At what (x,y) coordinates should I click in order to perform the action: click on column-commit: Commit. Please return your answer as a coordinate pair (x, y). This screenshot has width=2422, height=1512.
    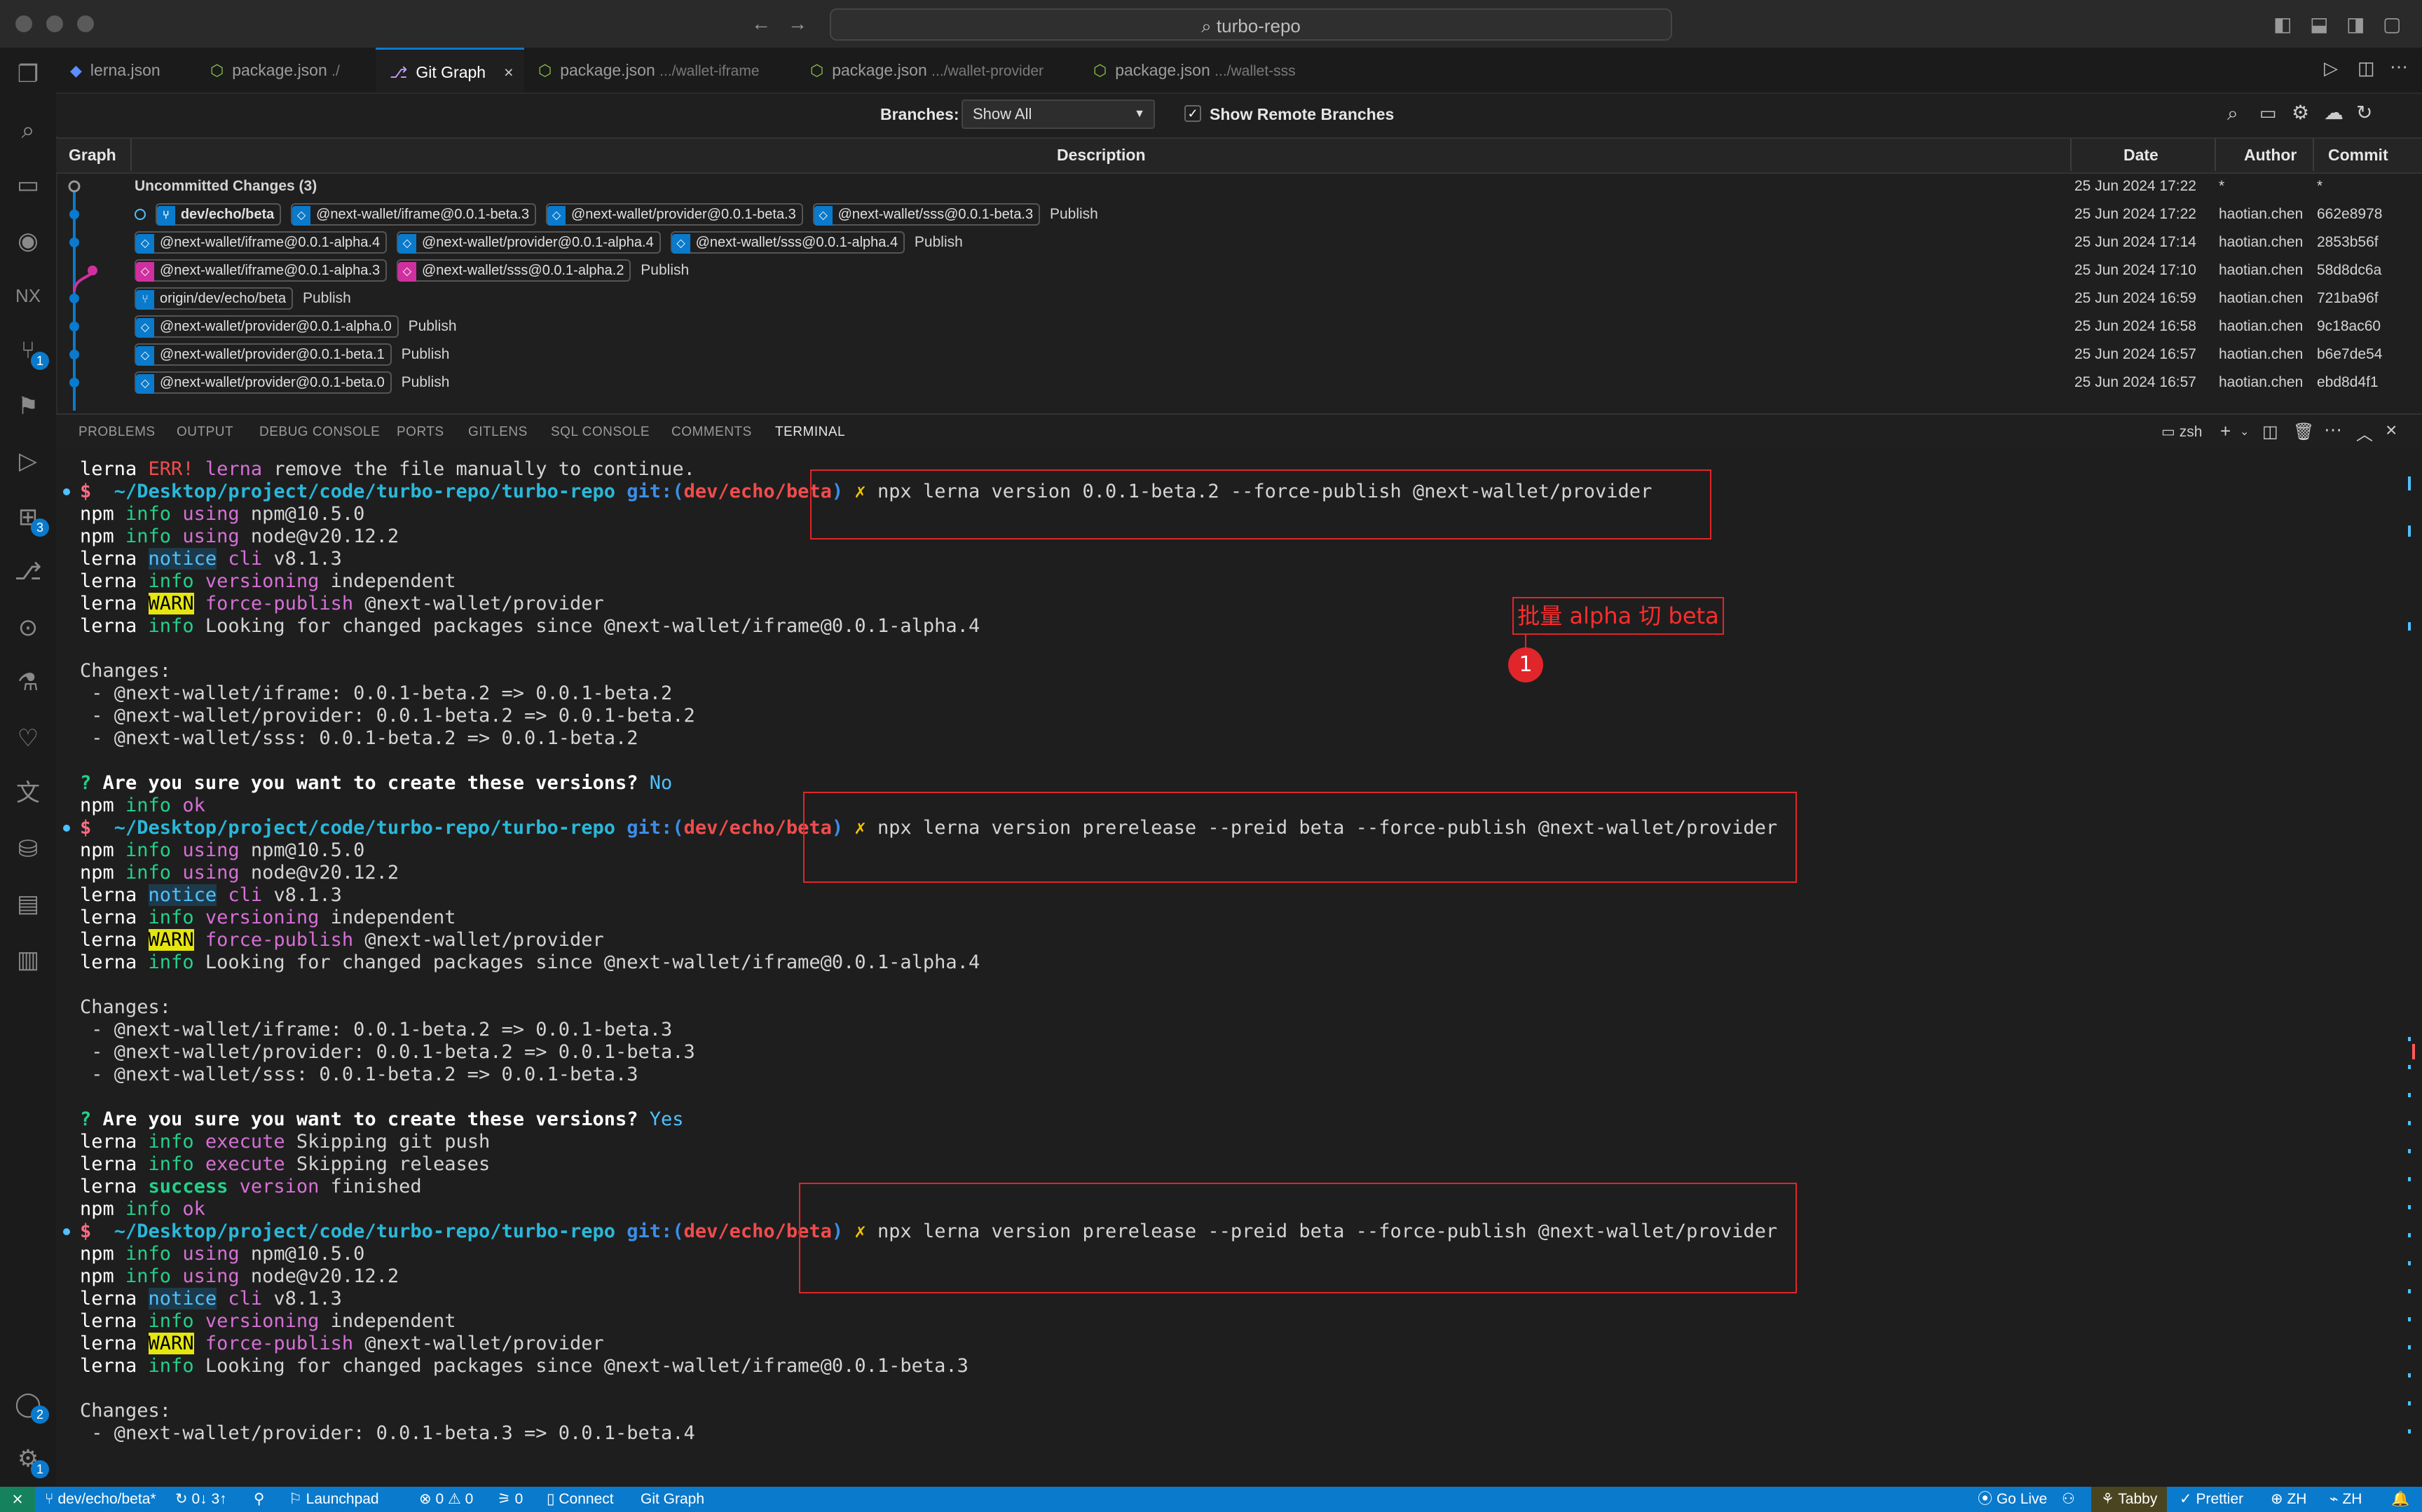
    Looking at the image, I should click on (2358, 155).